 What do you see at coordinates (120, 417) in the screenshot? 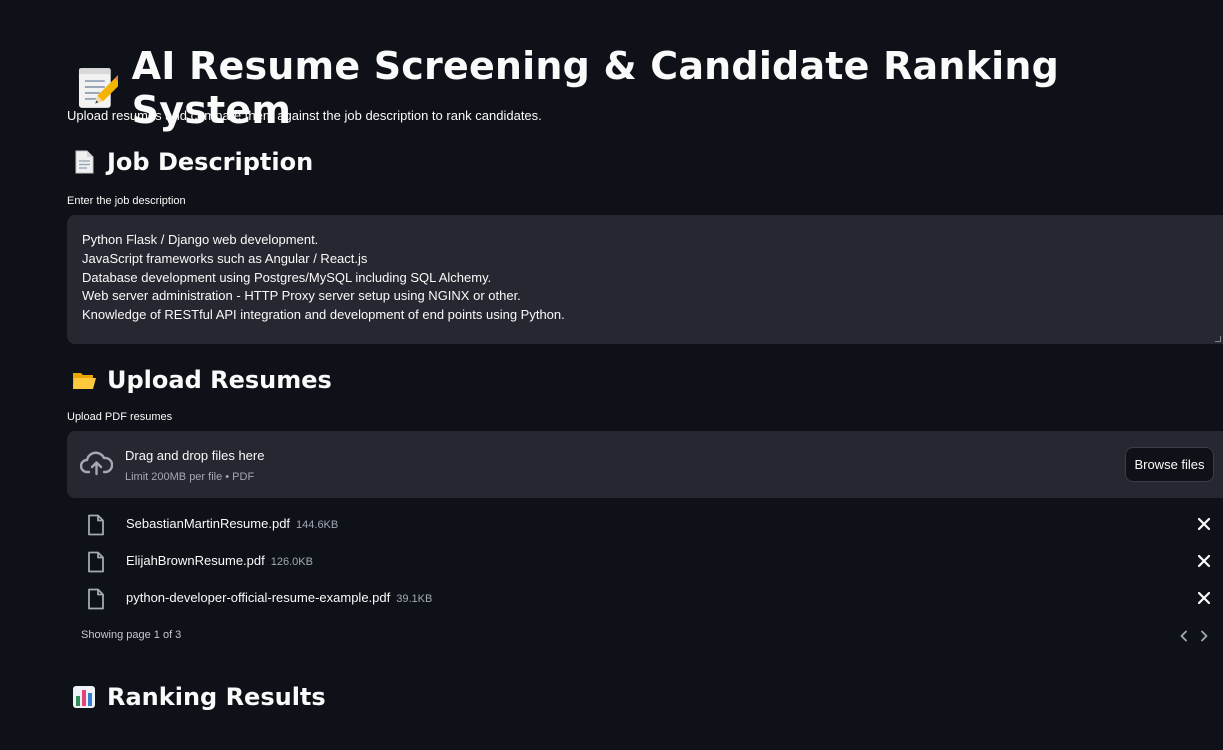
I see `upload-label: Upload PDF resumes` at bounding box center [120, 417].